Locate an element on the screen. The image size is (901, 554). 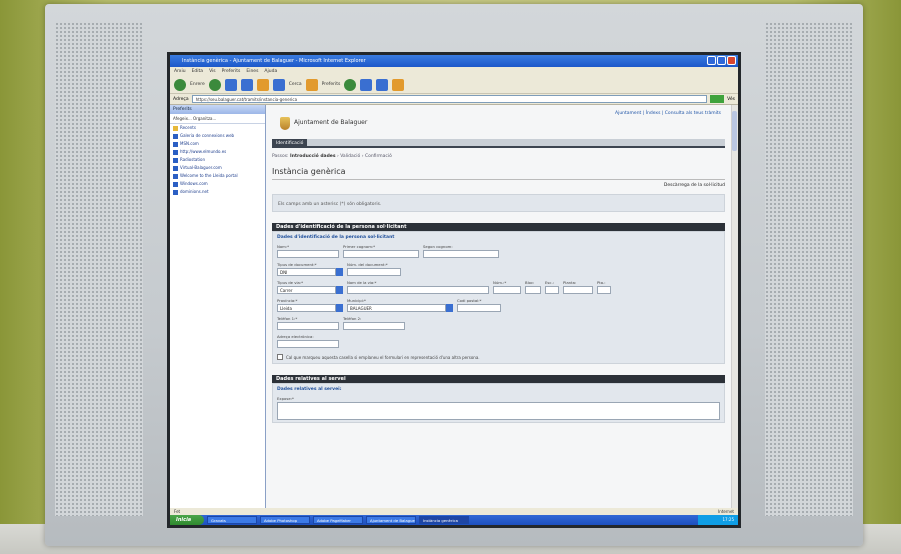
phone1-input is located at coordinates (308, 326).